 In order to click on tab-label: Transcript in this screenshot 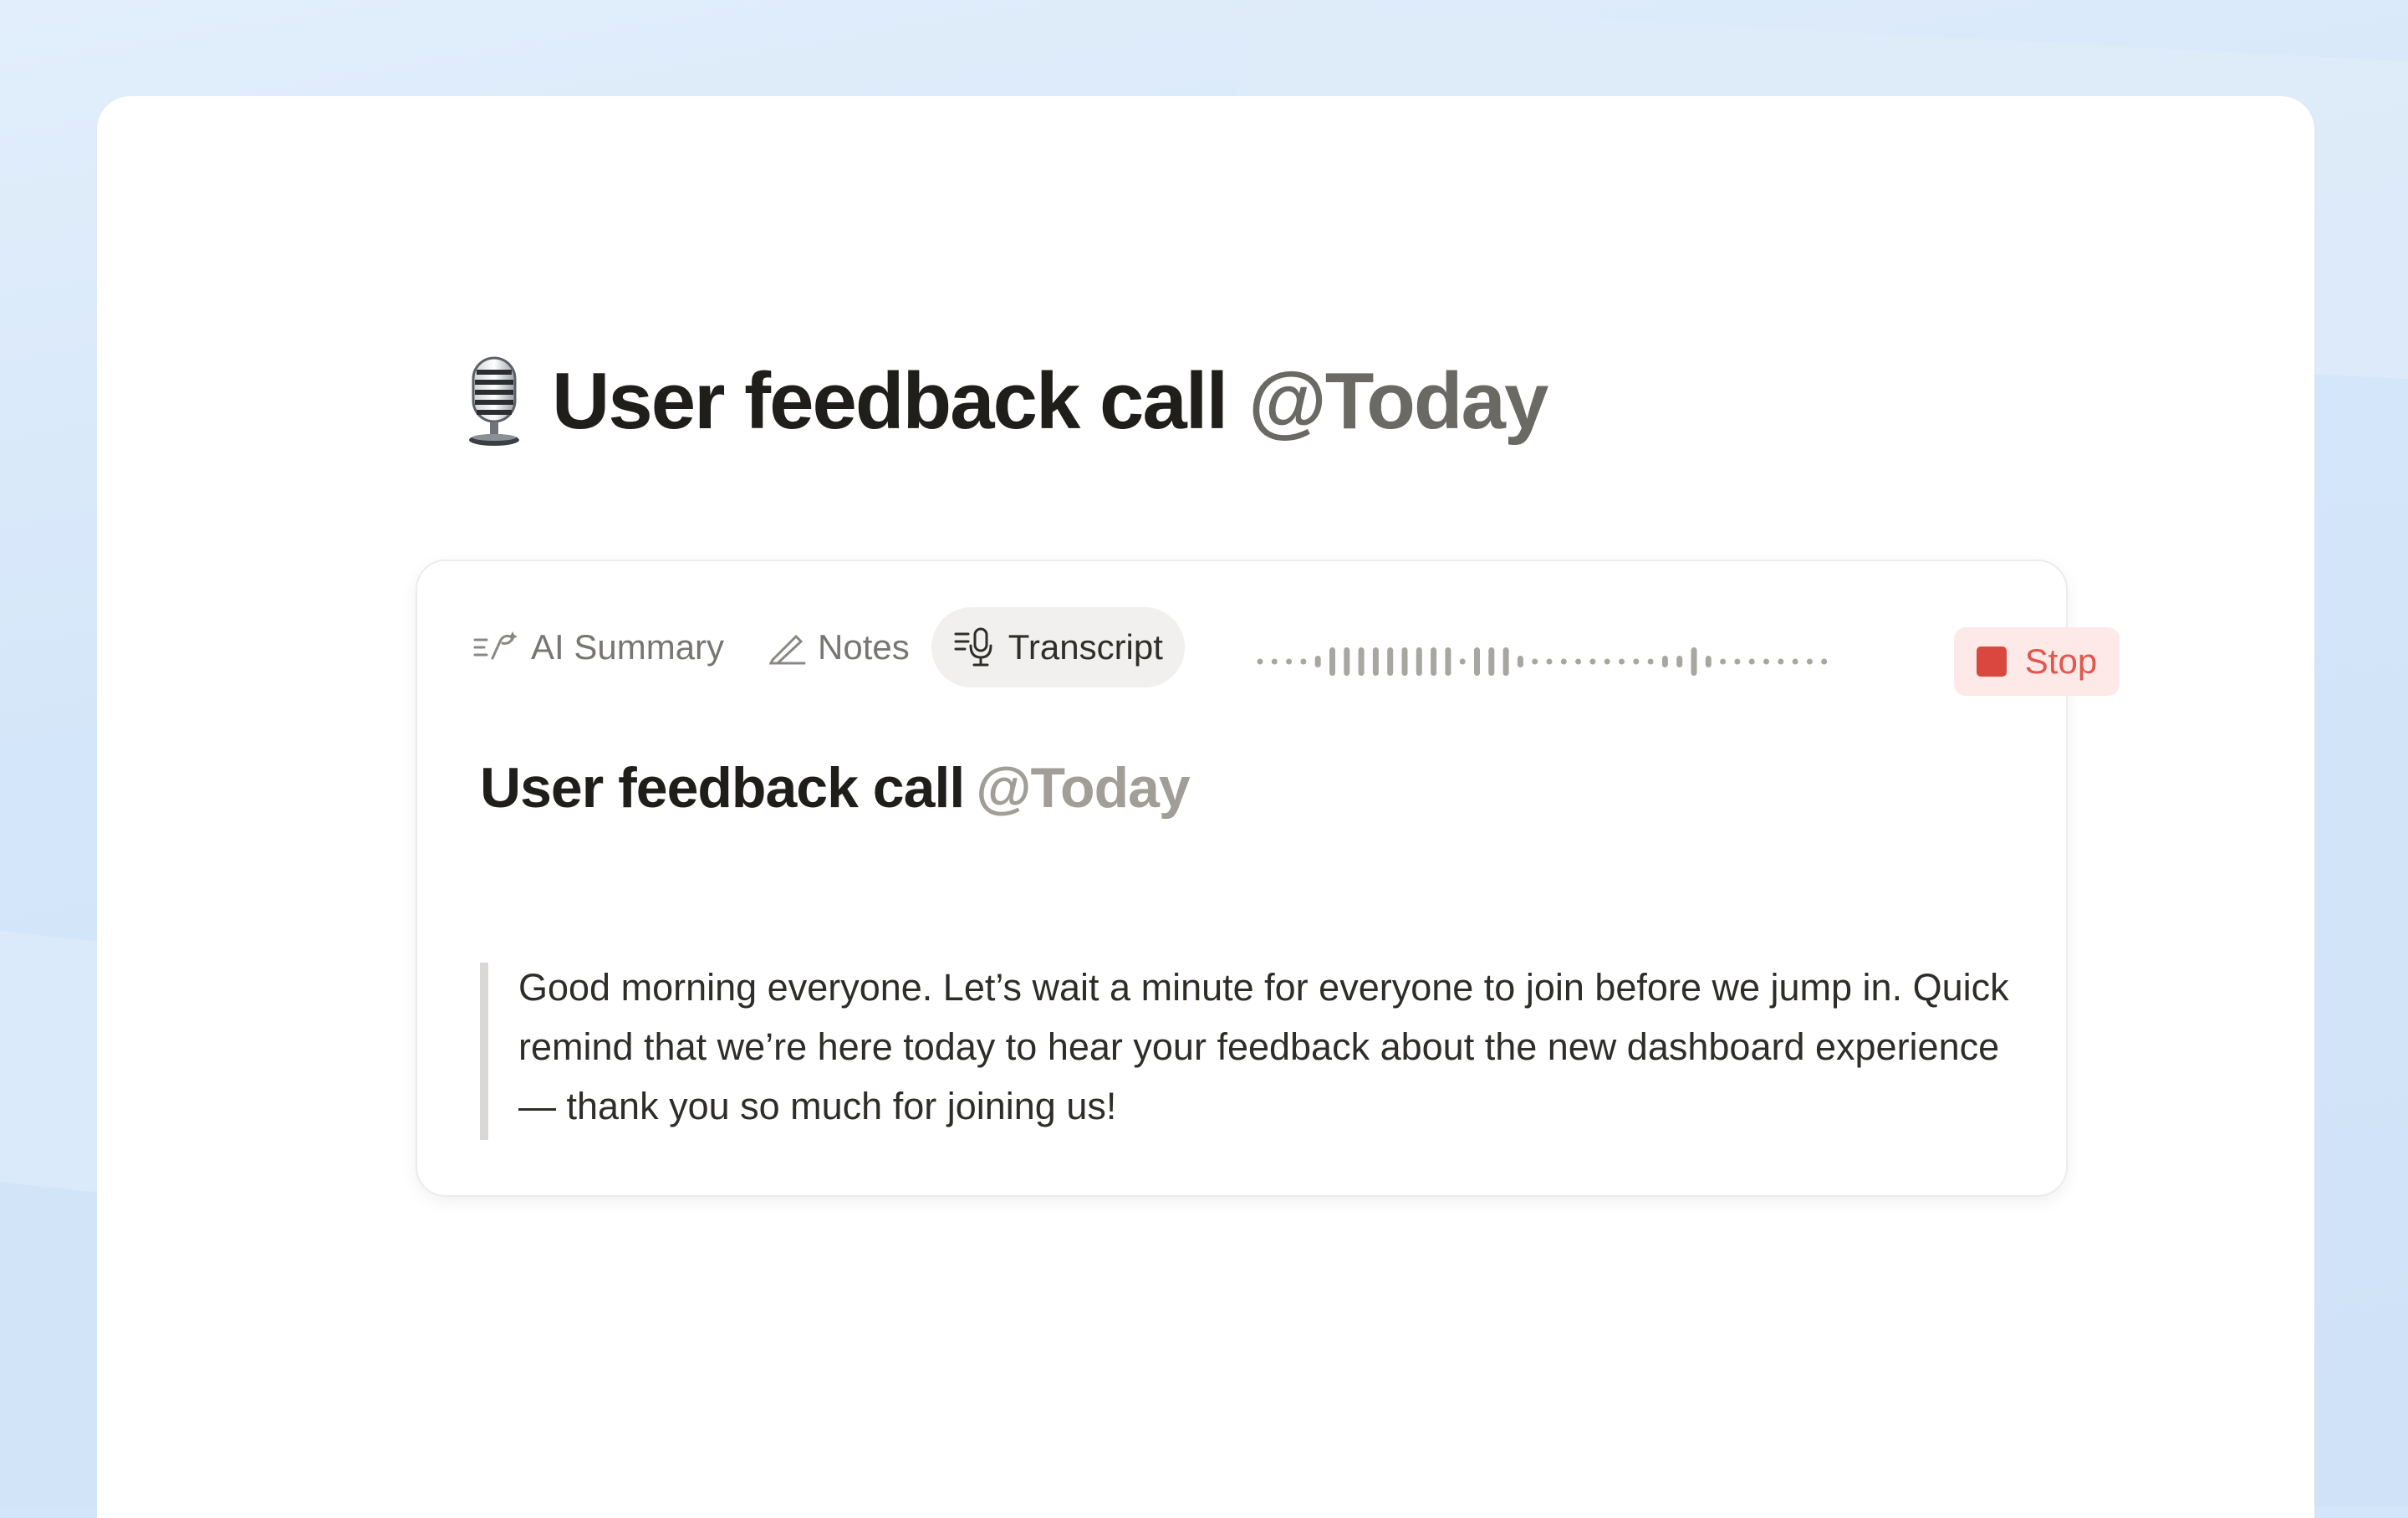, I will do `click(1086, 647)`.